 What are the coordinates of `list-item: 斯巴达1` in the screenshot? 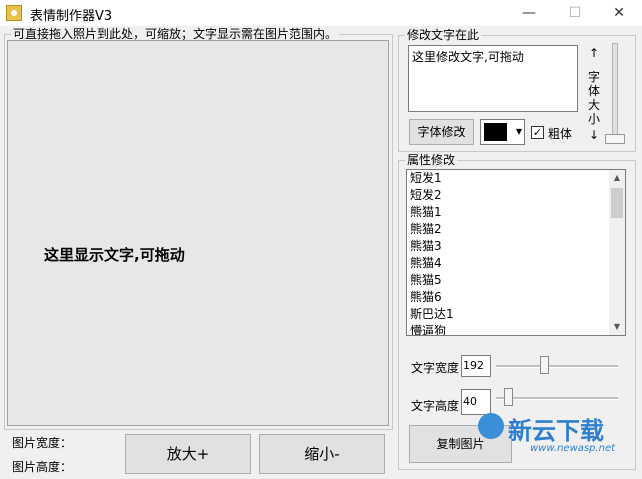 It's located at (516, 314).